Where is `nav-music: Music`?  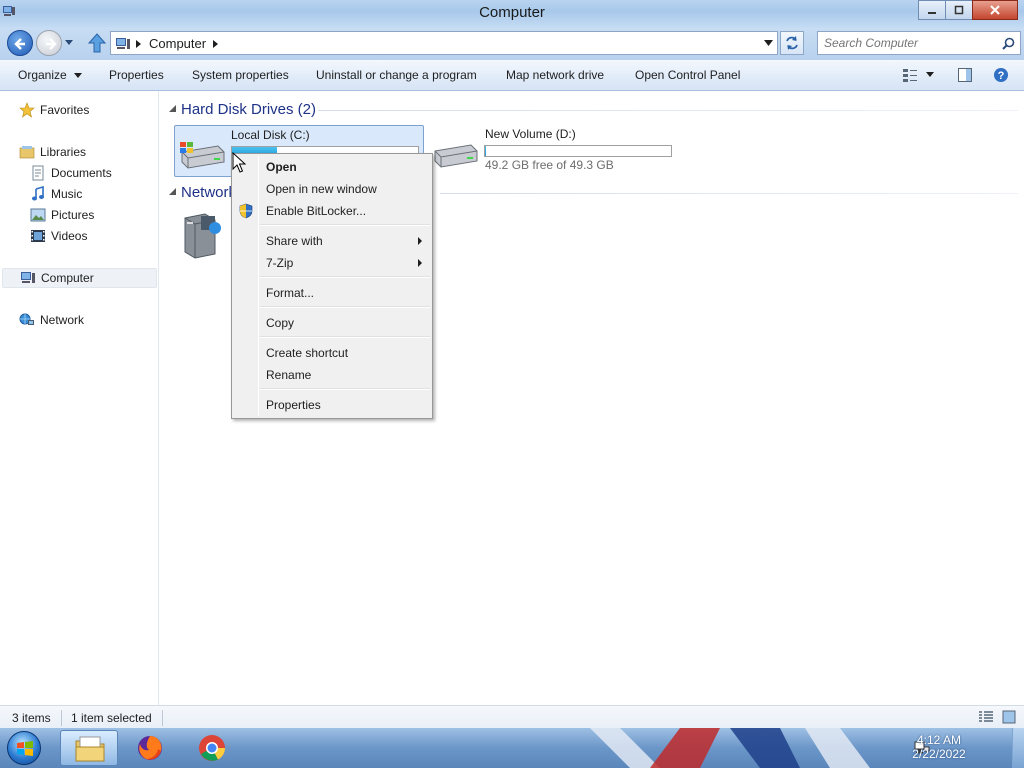 nav-music: Music is located at coordinates (56, 194).